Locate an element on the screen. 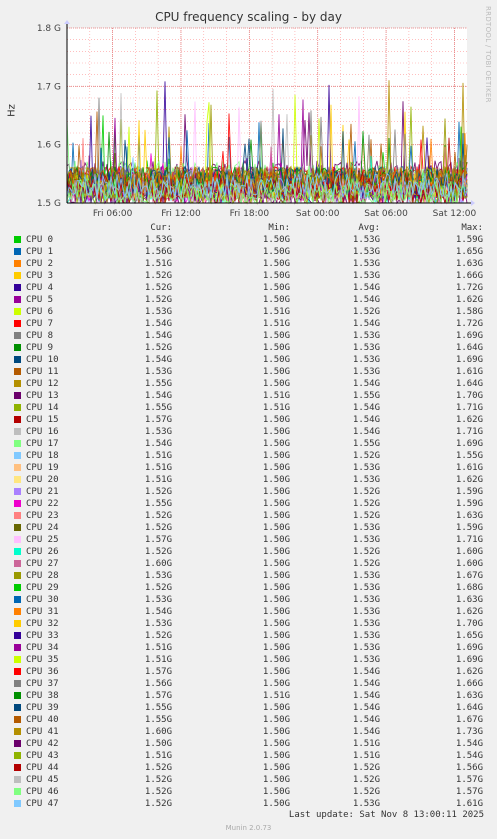 This screenshot has width=497, height=839. legend-row: CPU 23 1.52G 1.50G 1.52G 1.63G is located at coordinates (248, 516).